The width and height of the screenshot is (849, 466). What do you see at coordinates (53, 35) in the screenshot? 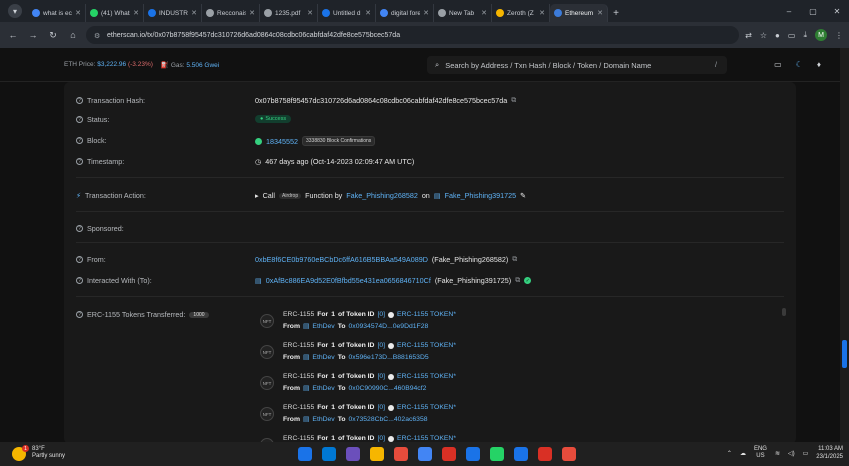
I see `reload-icon: ↻` at bounding box center [53, 35].